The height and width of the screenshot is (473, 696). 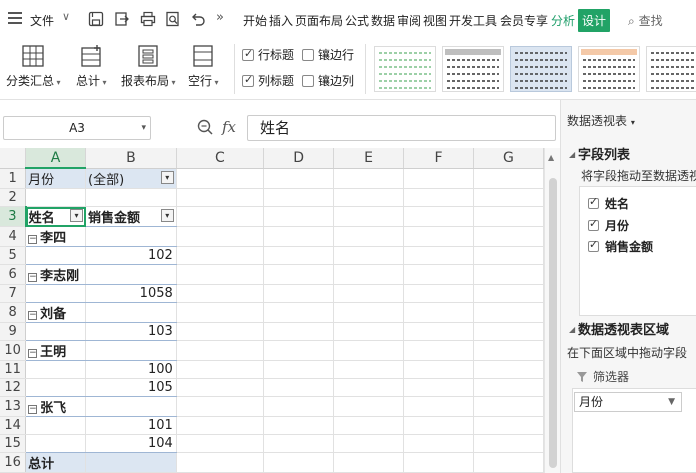 What do you see at coordinates (671, 402) in the screenshot?
I see `chevron-down-icon: ▼` at bounding box center [671, 402].